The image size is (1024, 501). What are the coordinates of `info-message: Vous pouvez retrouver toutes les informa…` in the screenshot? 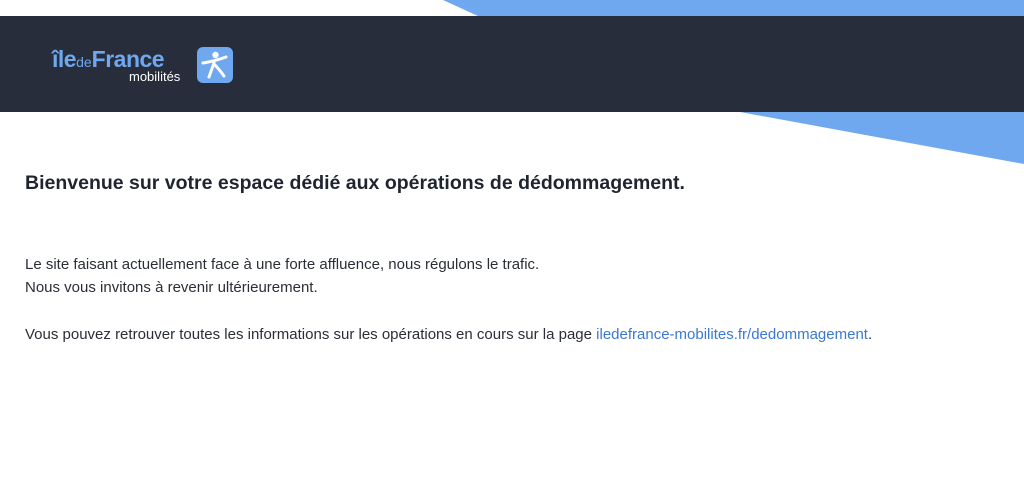 It's located at (448, 334).